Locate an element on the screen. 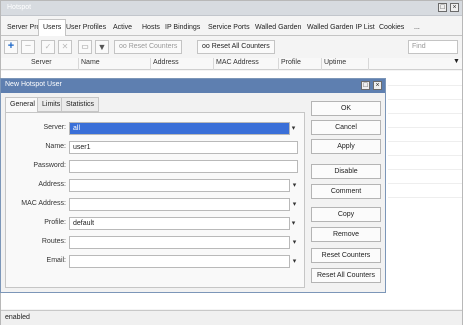  email-field is located at coordinates (179, 261).